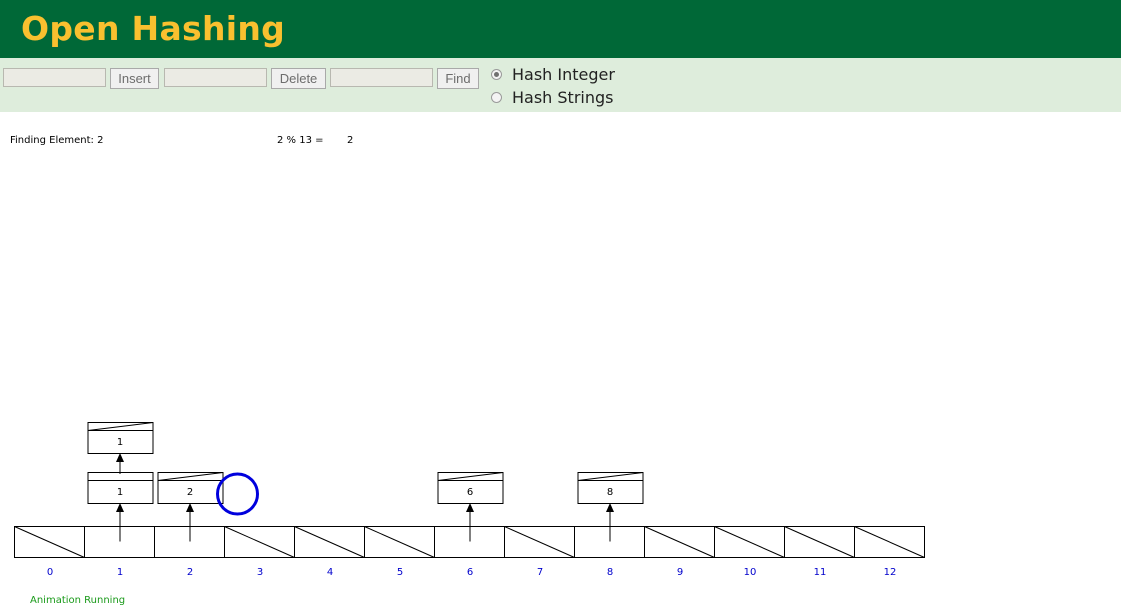 This screenshot has height=615, width=1121. I want to click on slot-index-label: 3, so click(260, 572).